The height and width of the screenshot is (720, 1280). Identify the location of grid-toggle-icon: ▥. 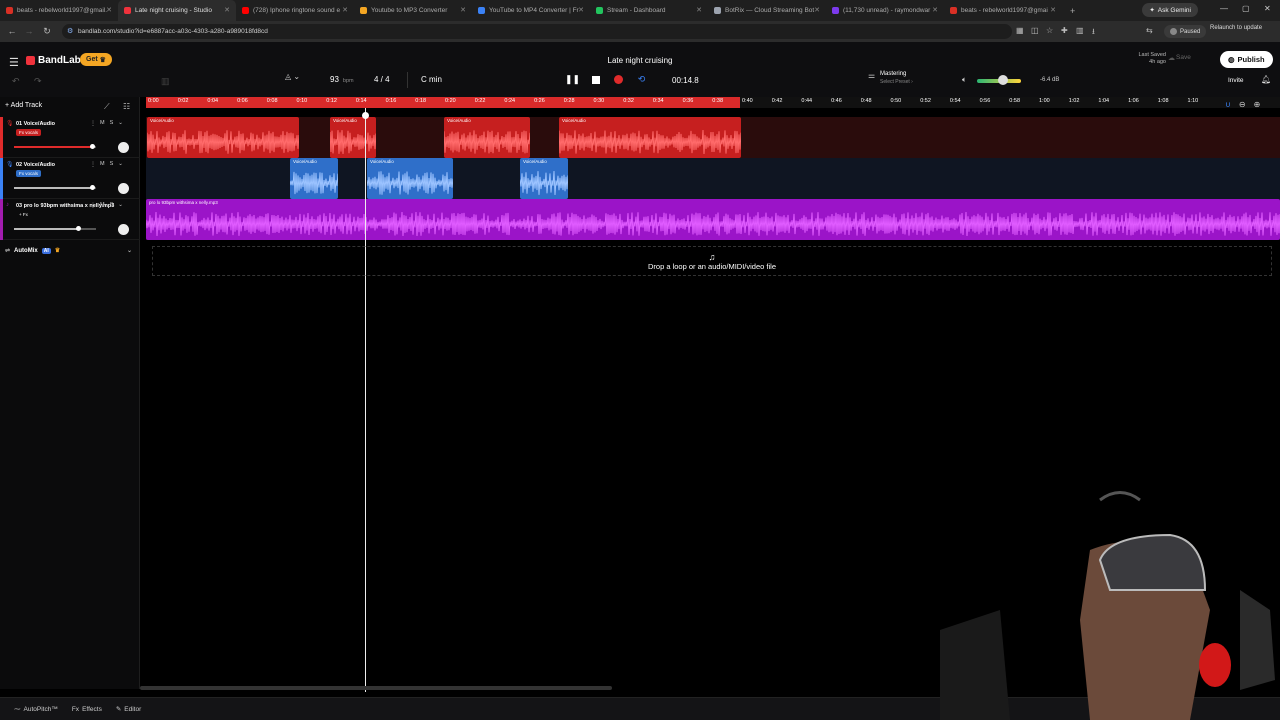
(165, 81).